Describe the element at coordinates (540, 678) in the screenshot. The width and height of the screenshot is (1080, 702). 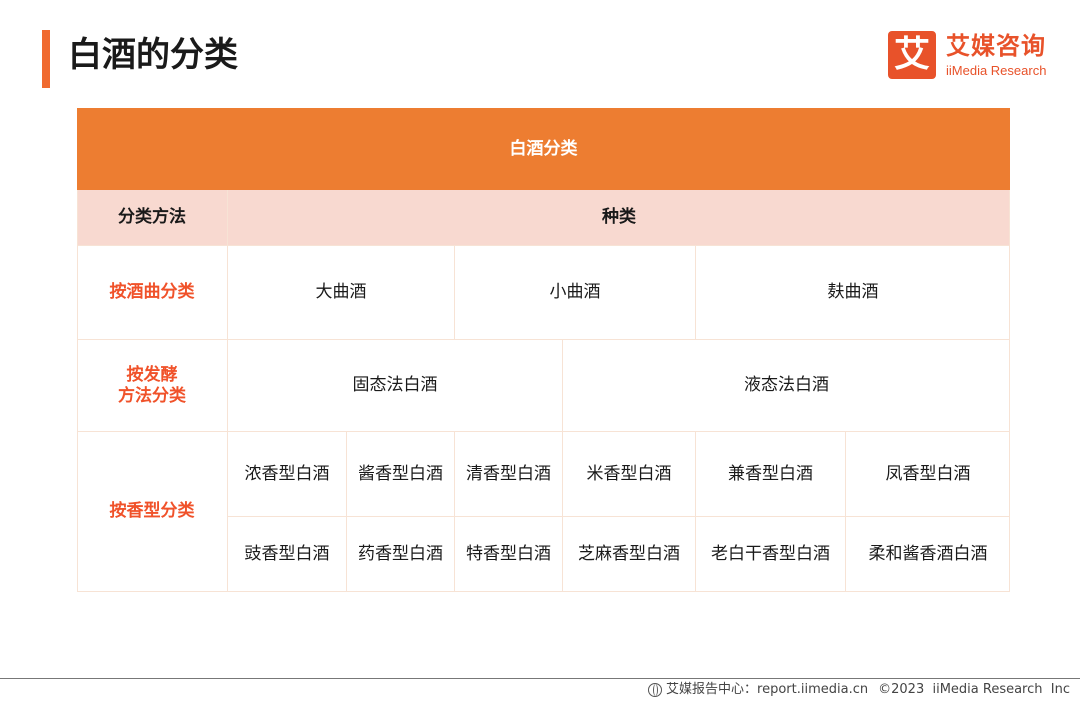
I see `footer-divider` at that location.